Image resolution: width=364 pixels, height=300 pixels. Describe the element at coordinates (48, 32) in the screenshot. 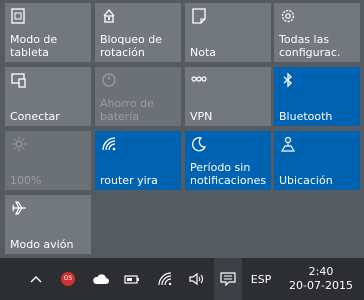

I see `tile-tablet-mode: Modo de tableta` at that location.